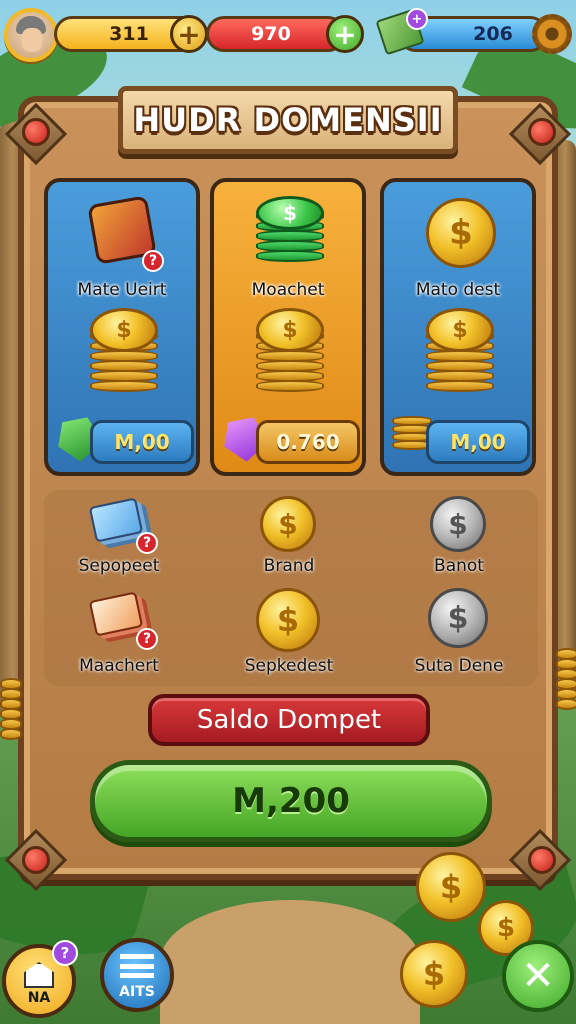 This screenshot has width=576, height=1024. I want to click on offer-card-1: ? Mate Ueirt $ M,00, so click(122, 327).